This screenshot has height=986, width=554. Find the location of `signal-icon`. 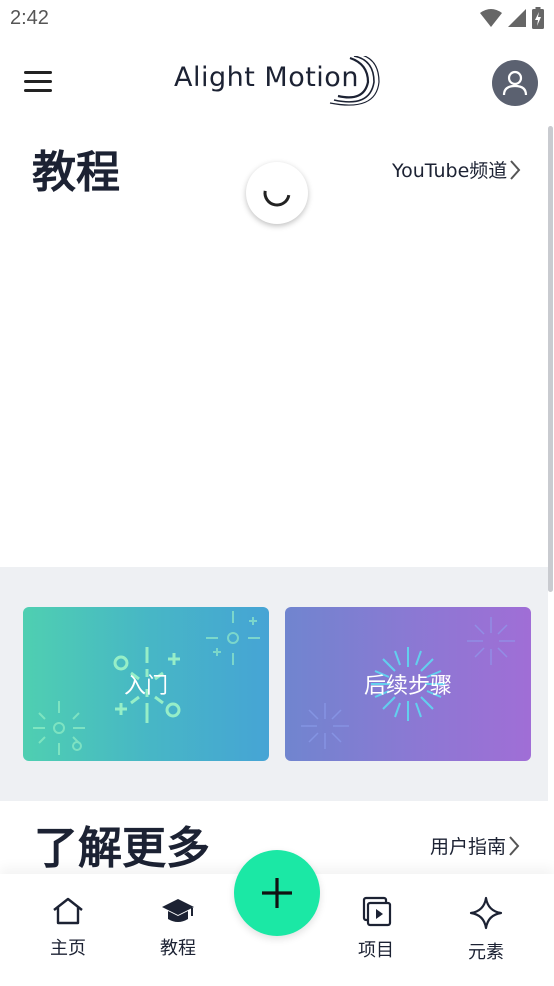

signal-icon is located at coordinates (517, 18).